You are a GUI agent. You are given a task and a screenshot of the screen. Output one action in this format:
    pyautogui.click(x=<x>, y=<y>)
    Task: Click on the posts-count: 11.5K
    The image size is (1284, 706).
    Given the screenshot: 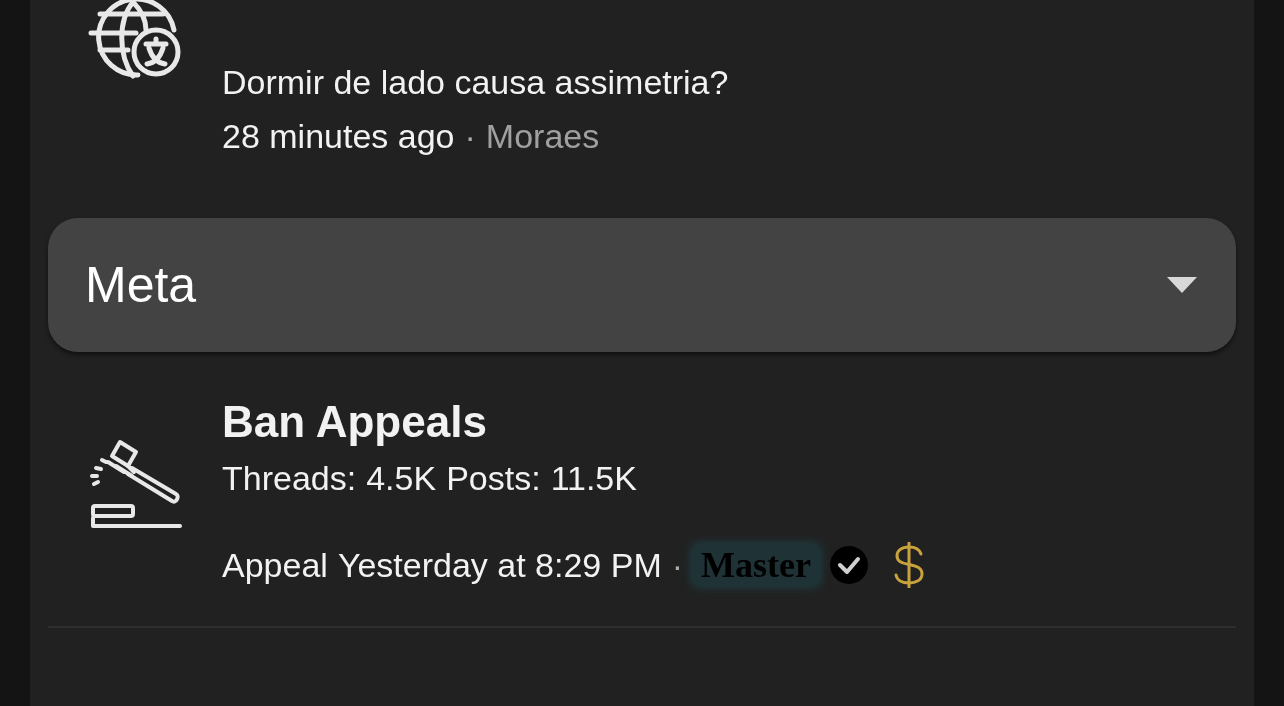 What is the action you would take?
    pyautogui.click(x=593, y=478)
    